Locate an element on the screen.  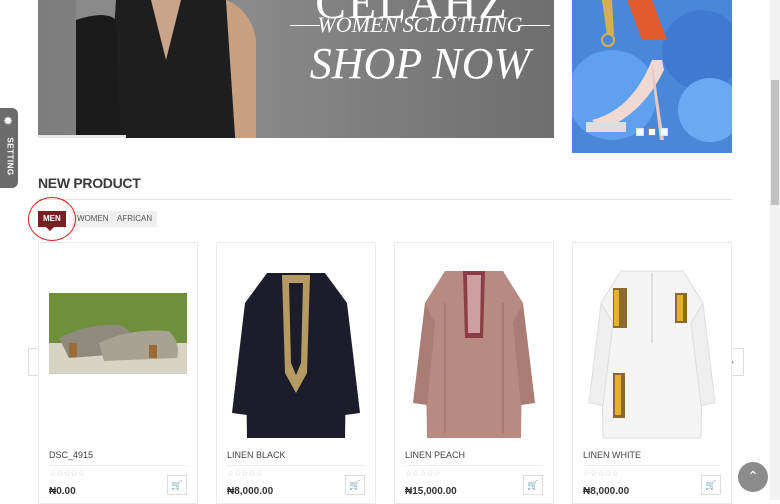
product-card: DSC_4915 ☆☆☆☆☆ ₦0.00 🛒 is located at coordinates (118, 373).